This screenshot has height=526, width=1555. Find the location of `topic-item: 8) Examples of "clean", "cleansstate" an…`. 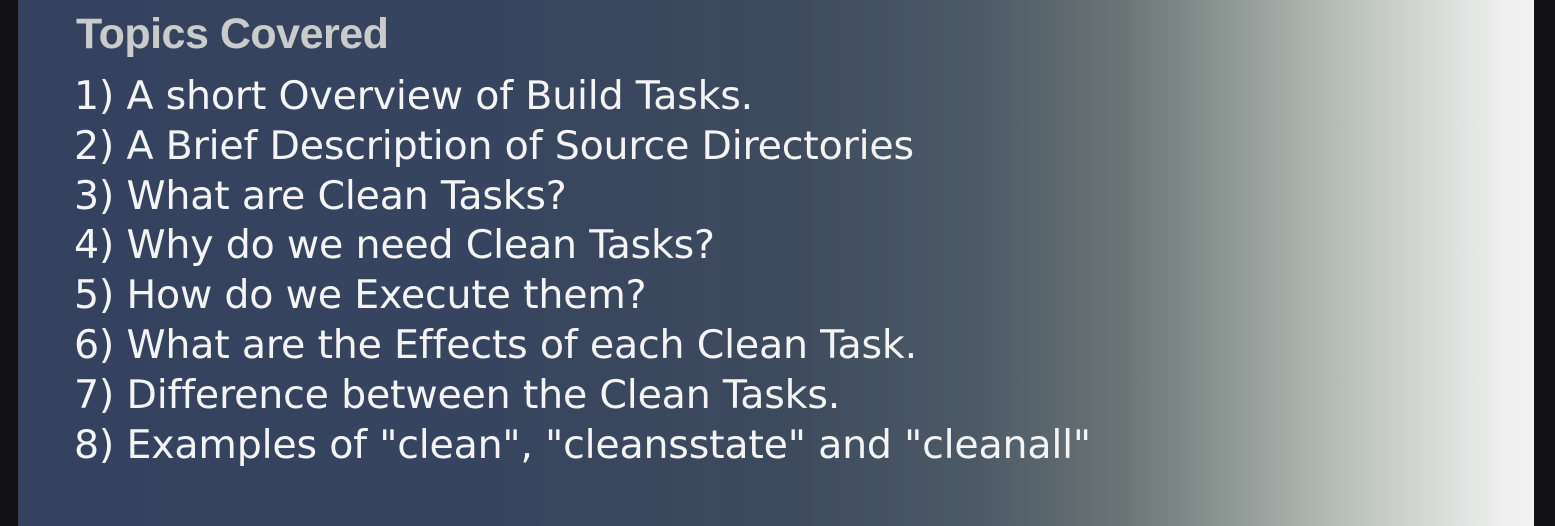

topic-item: 8) Examples of "clean", "cleansstate" an… is located at coordinates (582, 444).